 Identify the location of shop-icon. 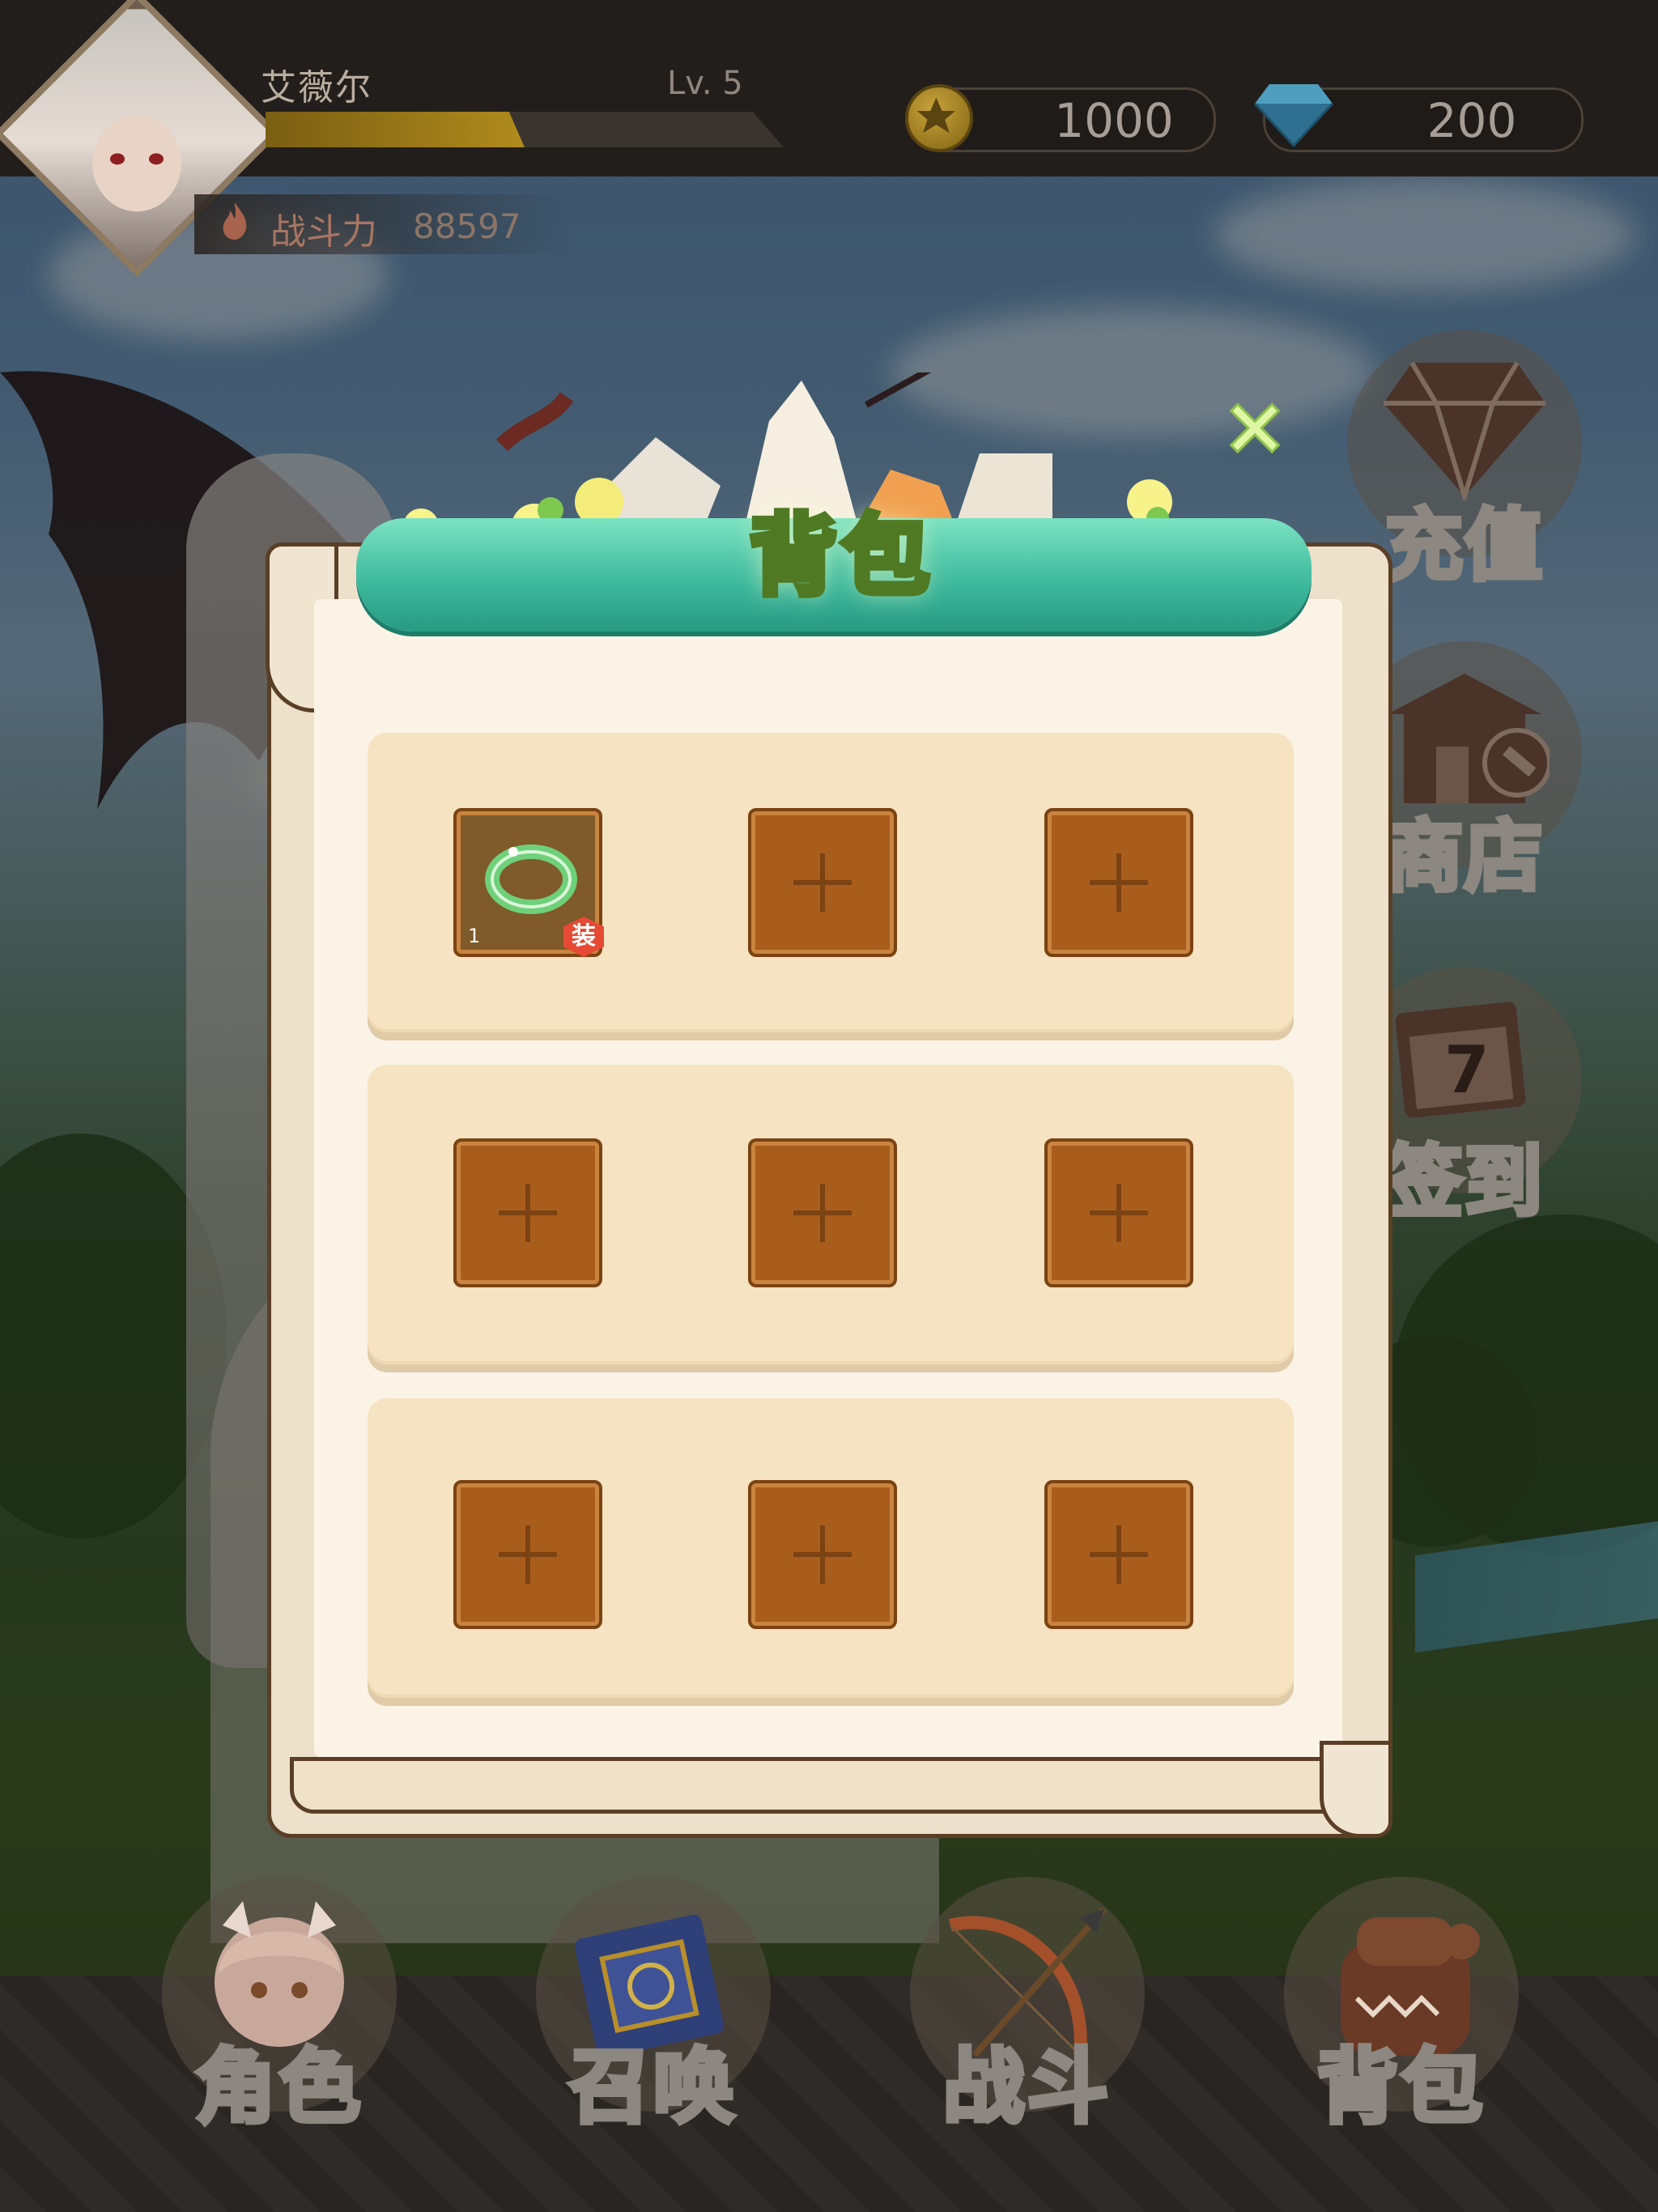
(1469, 739).